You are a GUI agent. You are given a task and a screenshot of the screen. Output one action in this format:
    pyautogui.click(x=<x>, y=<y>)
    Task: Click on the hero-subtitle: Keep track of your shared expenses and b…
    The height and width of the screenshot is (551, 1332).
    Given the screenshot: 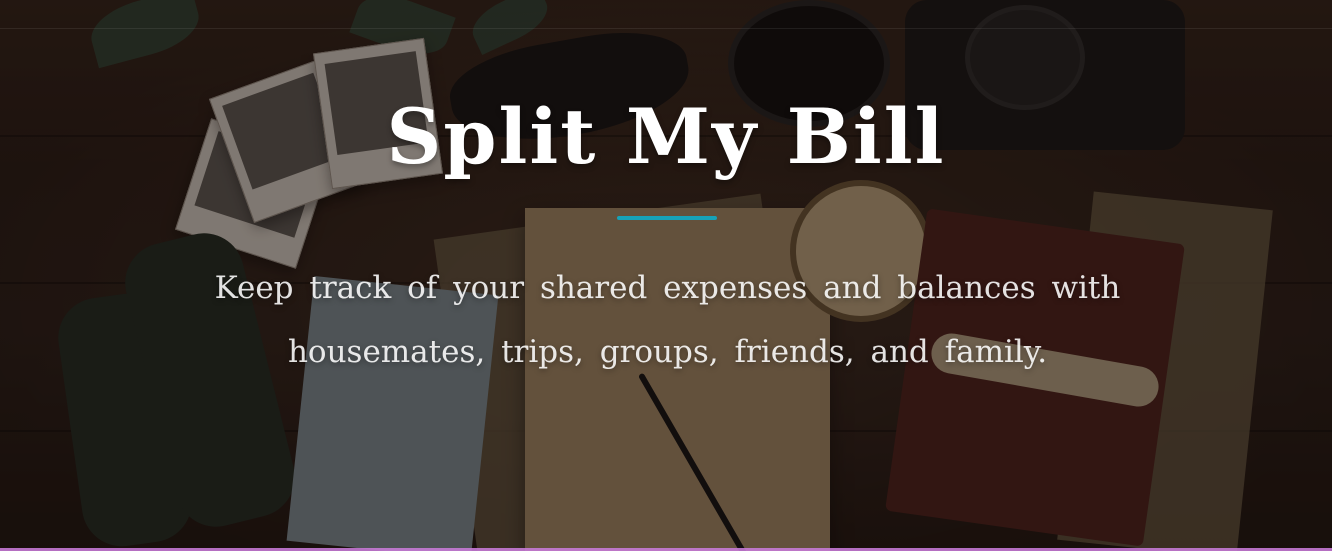 What is the action you would take?
    pyautogui.click(x=667, y=320)
    